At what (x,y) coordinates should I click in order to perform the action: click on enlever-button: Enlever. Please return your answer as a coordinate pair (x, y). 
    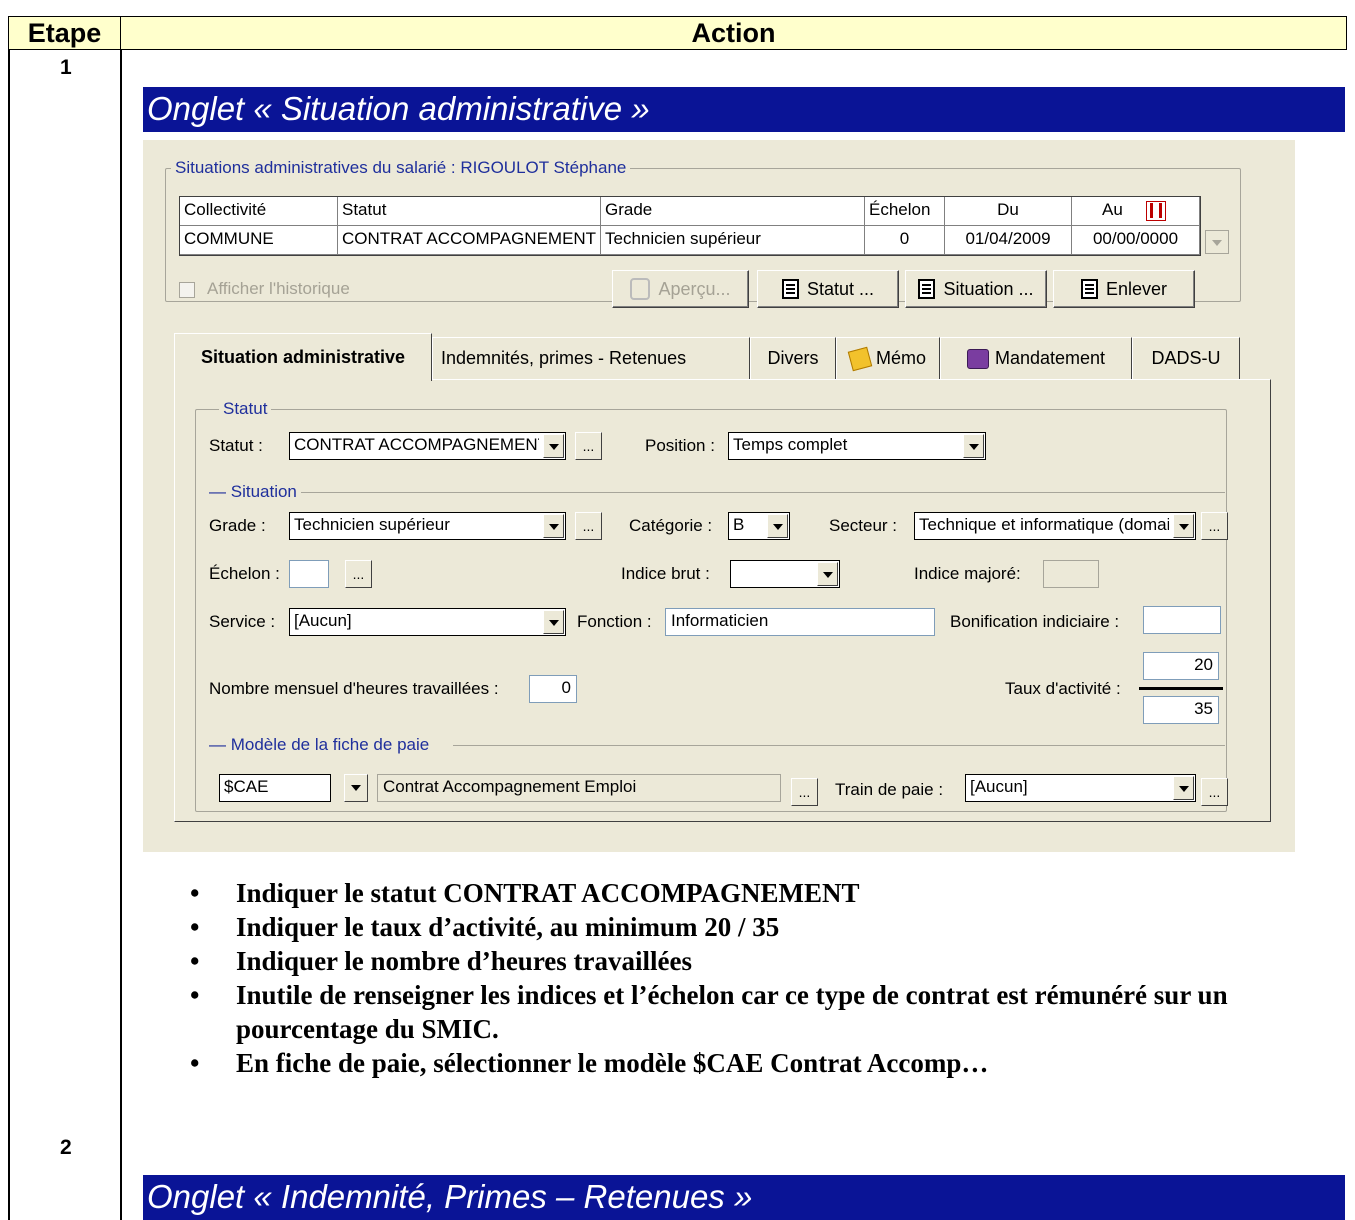
    Looking at the image, I should click on (1124, 289).